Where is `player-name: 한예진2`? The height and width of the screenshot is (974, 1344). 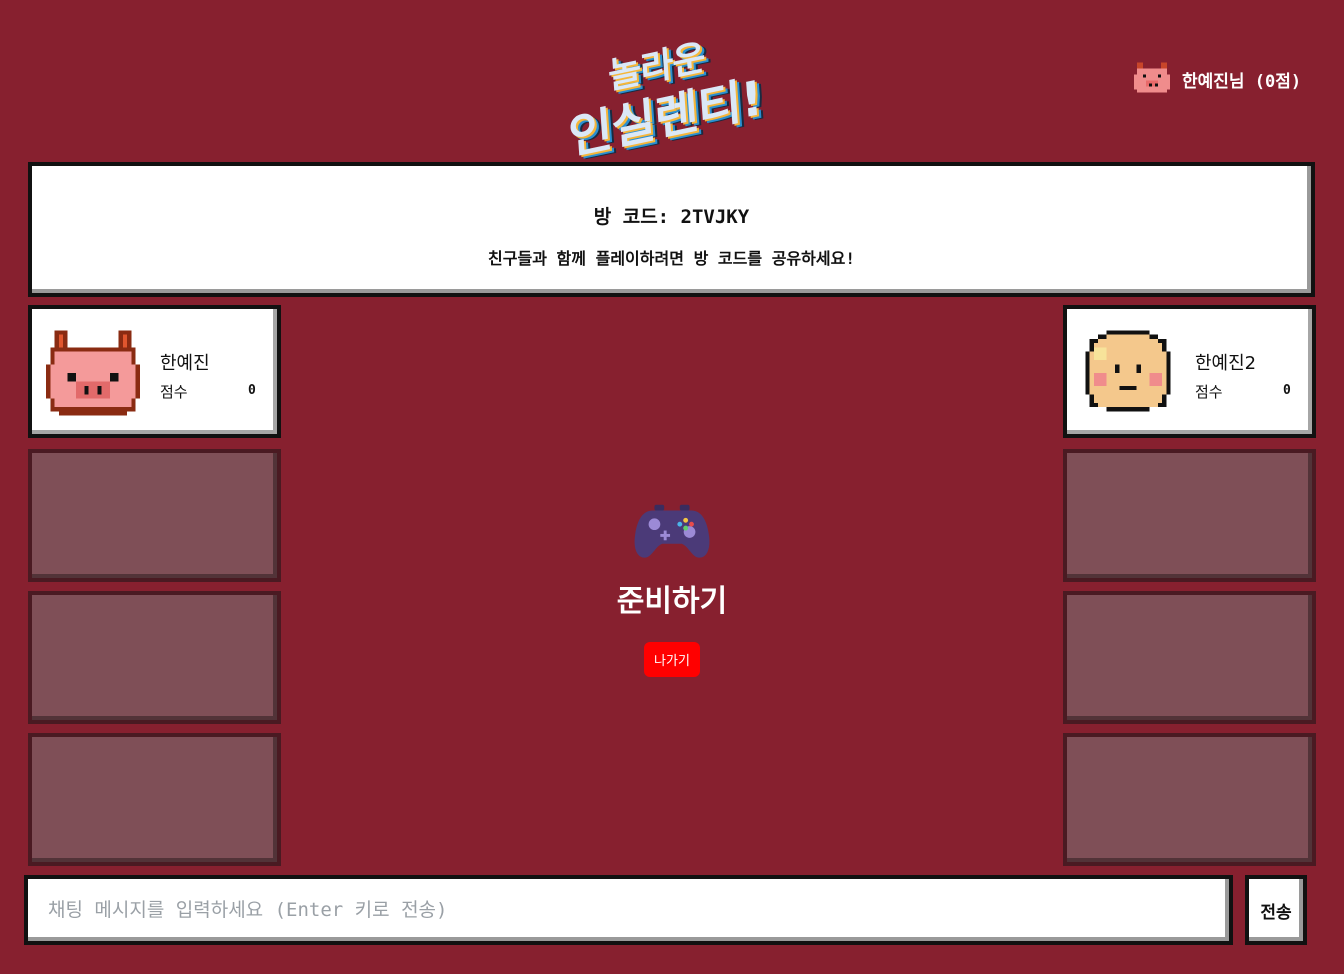
player-name: 한예진2 is located at coordinates (1226, 363).